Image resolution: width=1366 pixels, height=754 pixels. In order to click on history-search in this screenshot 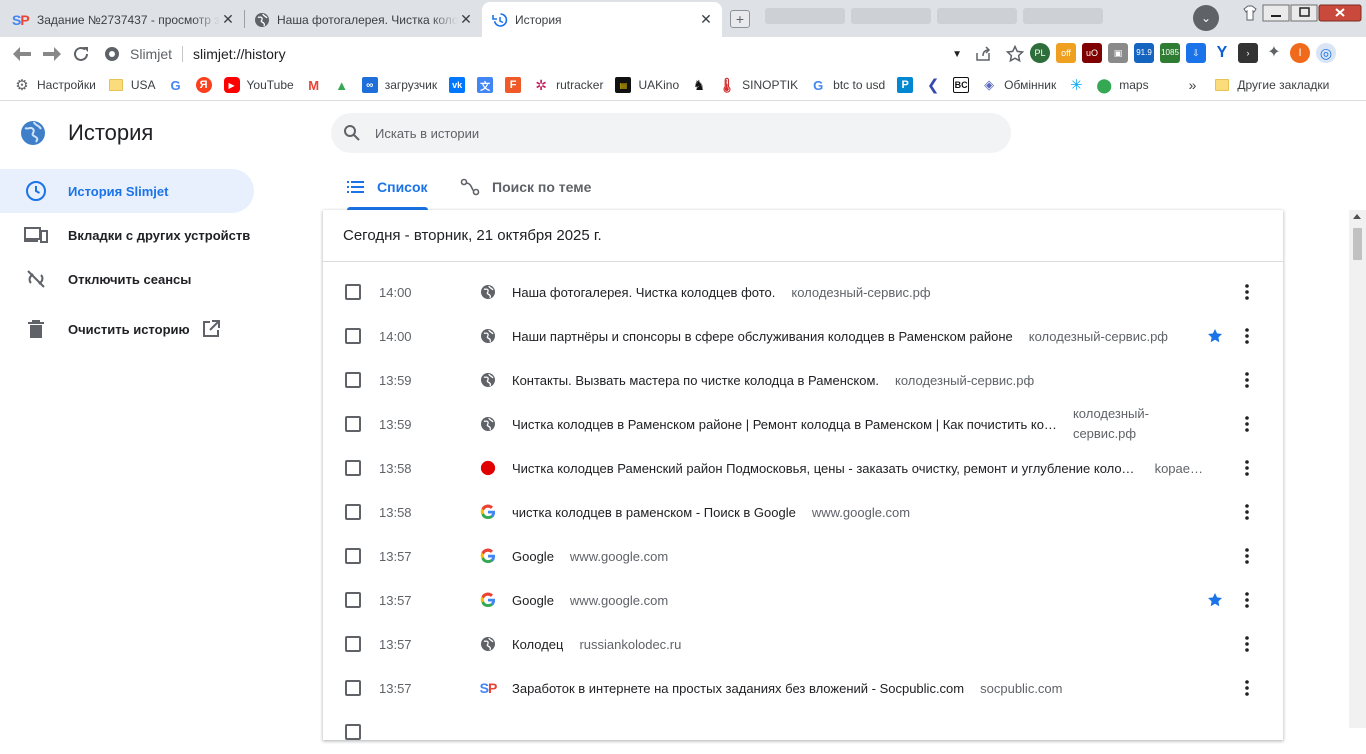, I will do `click(671, 133)`.